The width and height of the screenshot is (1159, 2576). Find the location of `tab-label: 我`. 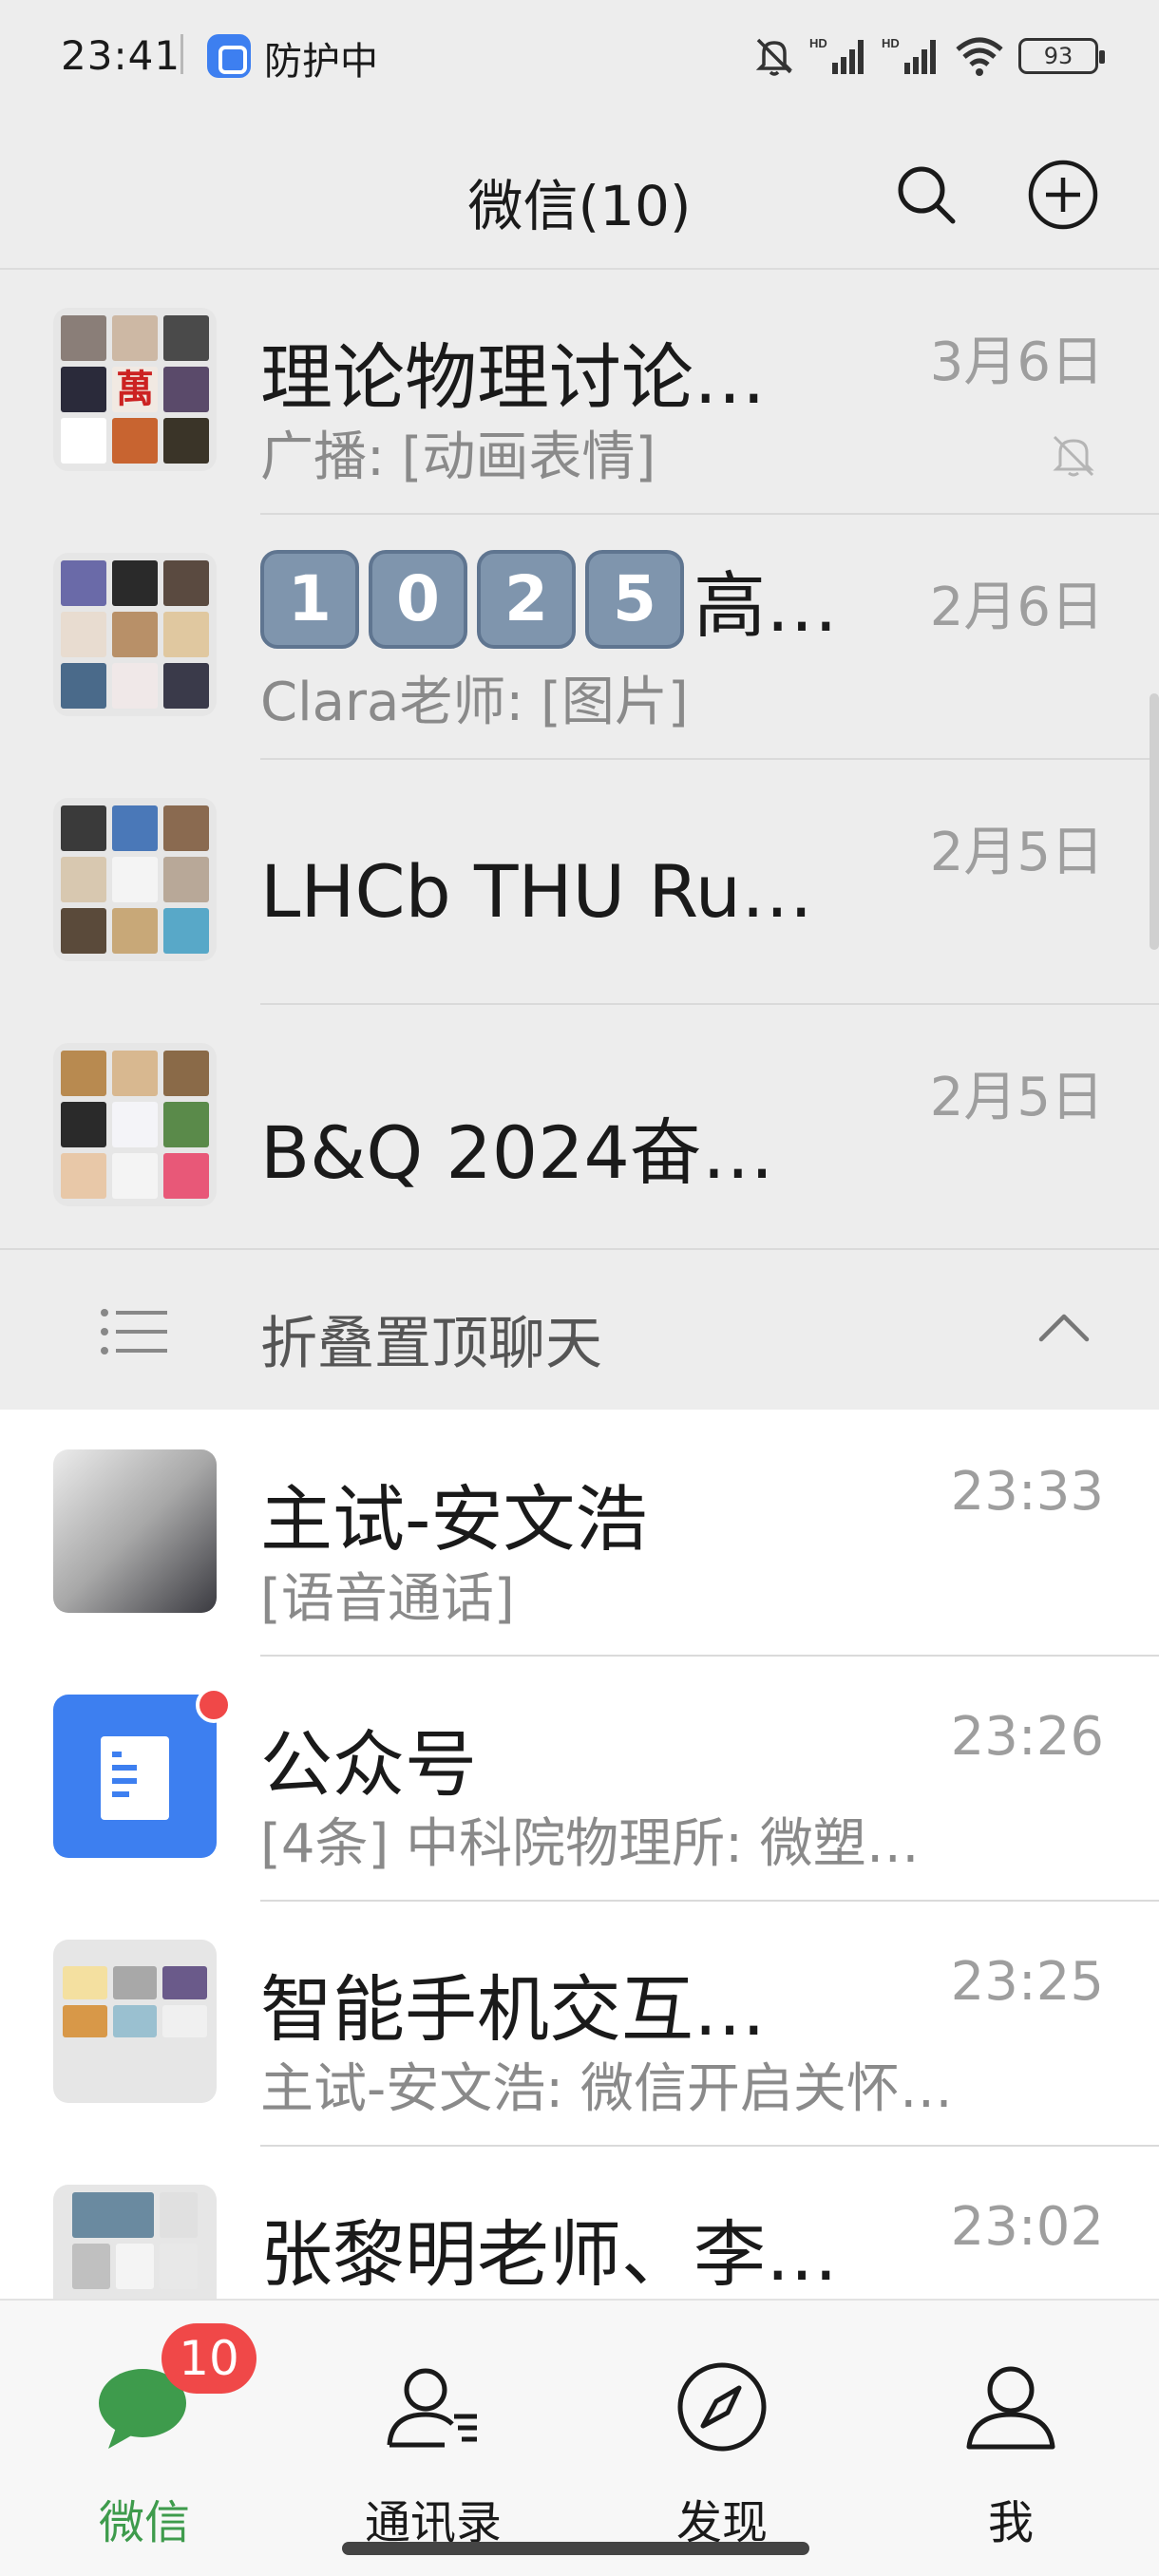

tab-label: 我 is located at coordinates (1010, 2522).